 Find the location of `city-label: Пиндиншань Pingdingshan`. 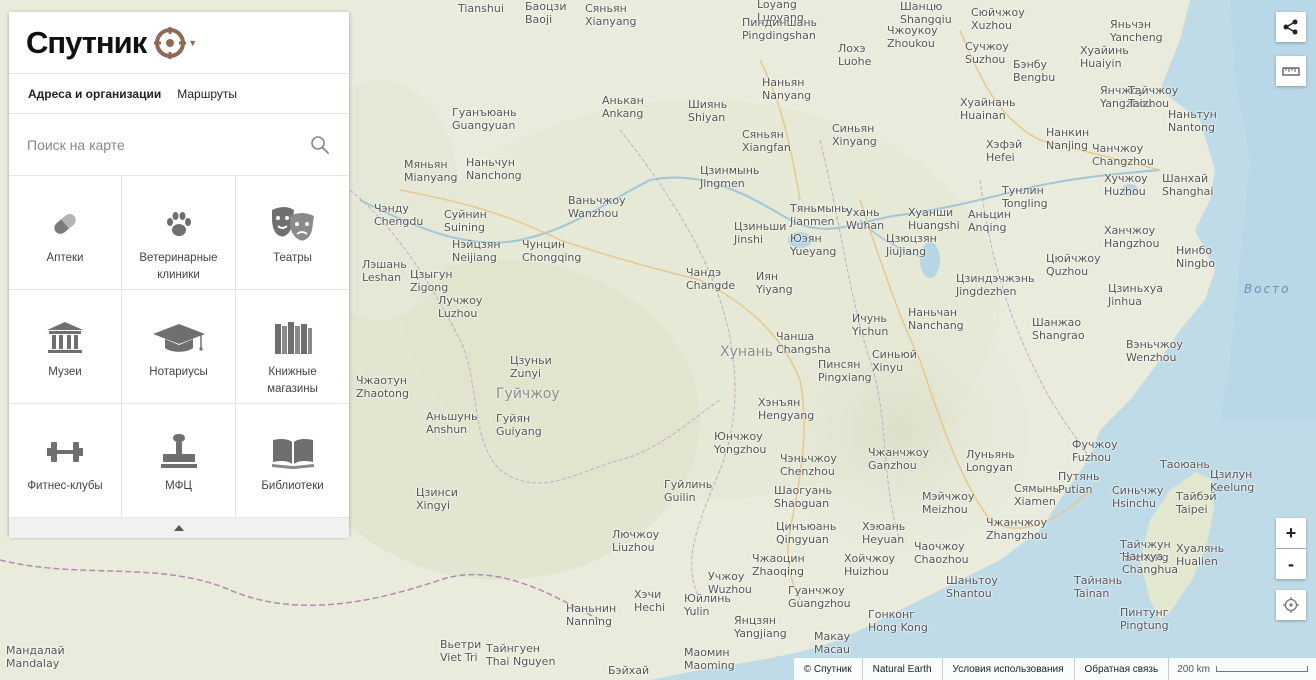

city-label: Пиндиншань Pingdingshan is located at coordinates (779, 29).